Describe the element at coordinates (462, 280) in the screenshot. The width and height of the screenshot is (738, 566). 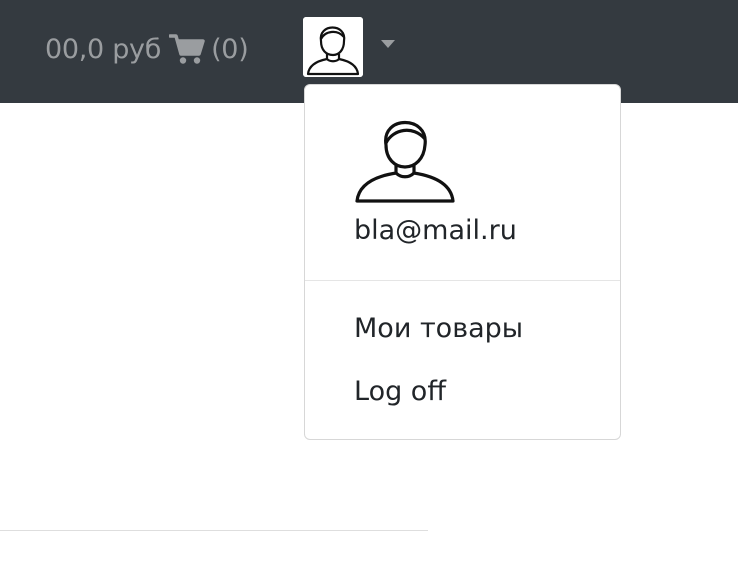
I see `dropdown-divider` at that location.